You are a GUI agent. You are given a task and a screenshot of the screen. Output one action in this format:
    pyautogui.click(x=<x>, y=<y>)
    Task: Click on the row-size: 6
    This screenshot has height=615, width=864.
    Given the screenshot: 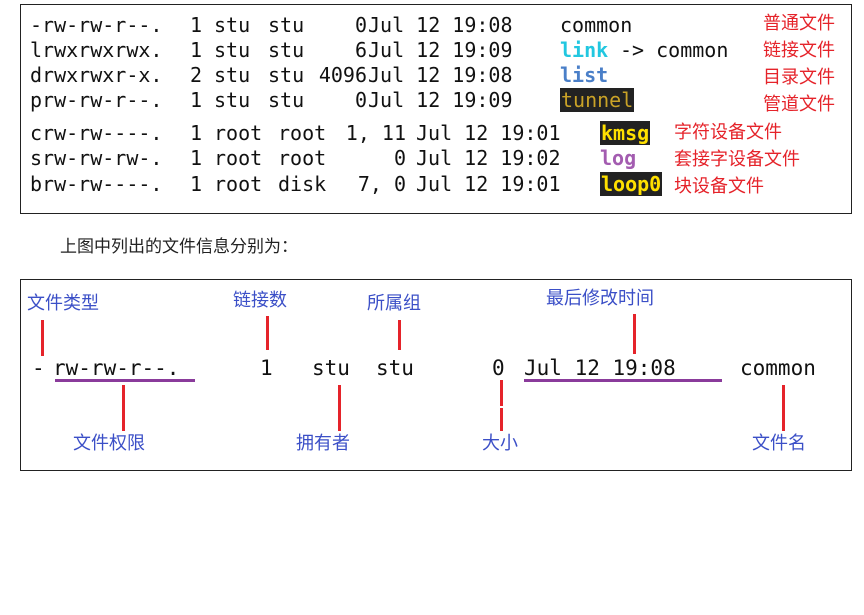 What is the action you would take?
    pyautogui.click(x=360, y=50)
    